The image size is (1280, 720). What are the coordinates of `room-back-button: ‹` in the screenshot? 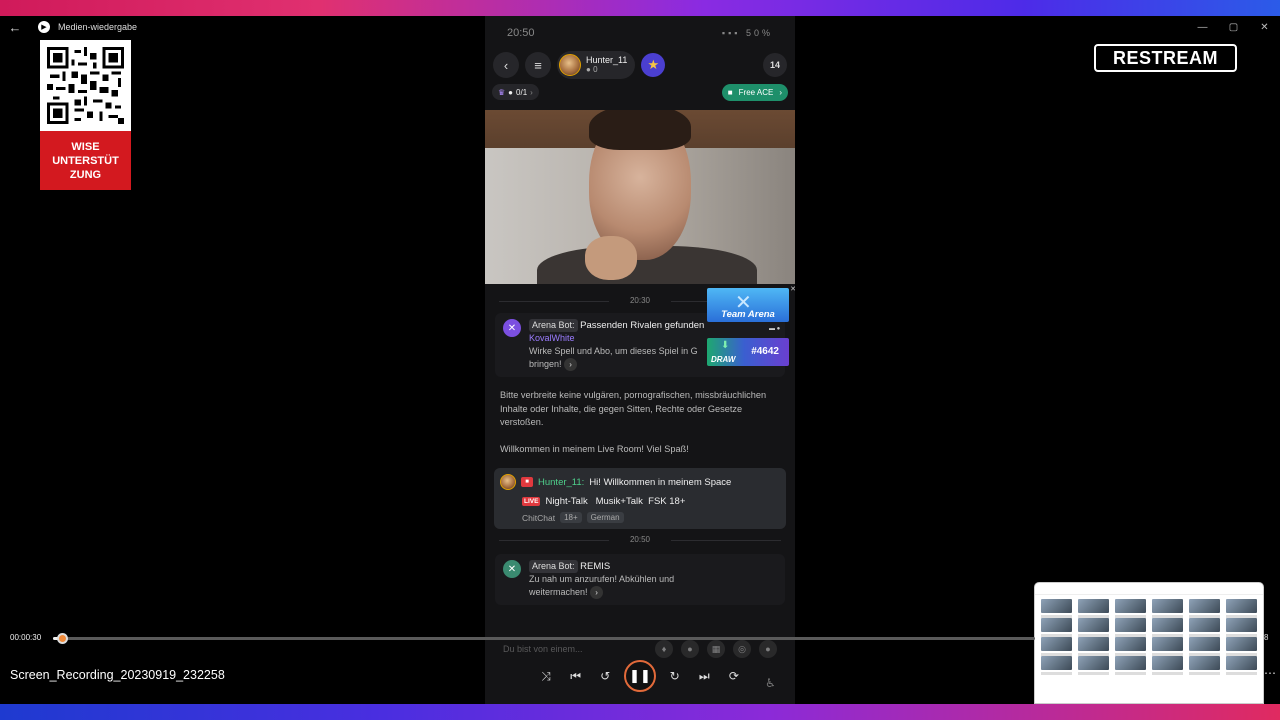 It's located at (506, 65).